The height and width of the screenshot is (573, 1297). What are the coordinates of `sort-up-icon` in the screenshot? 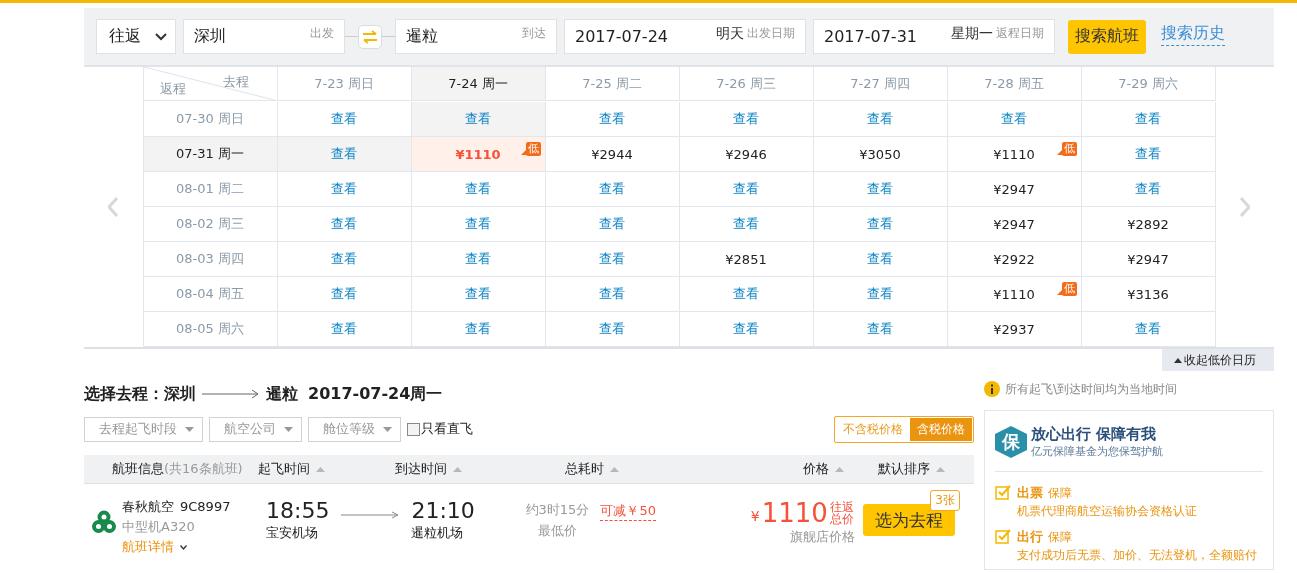 It's located at (940, 469).